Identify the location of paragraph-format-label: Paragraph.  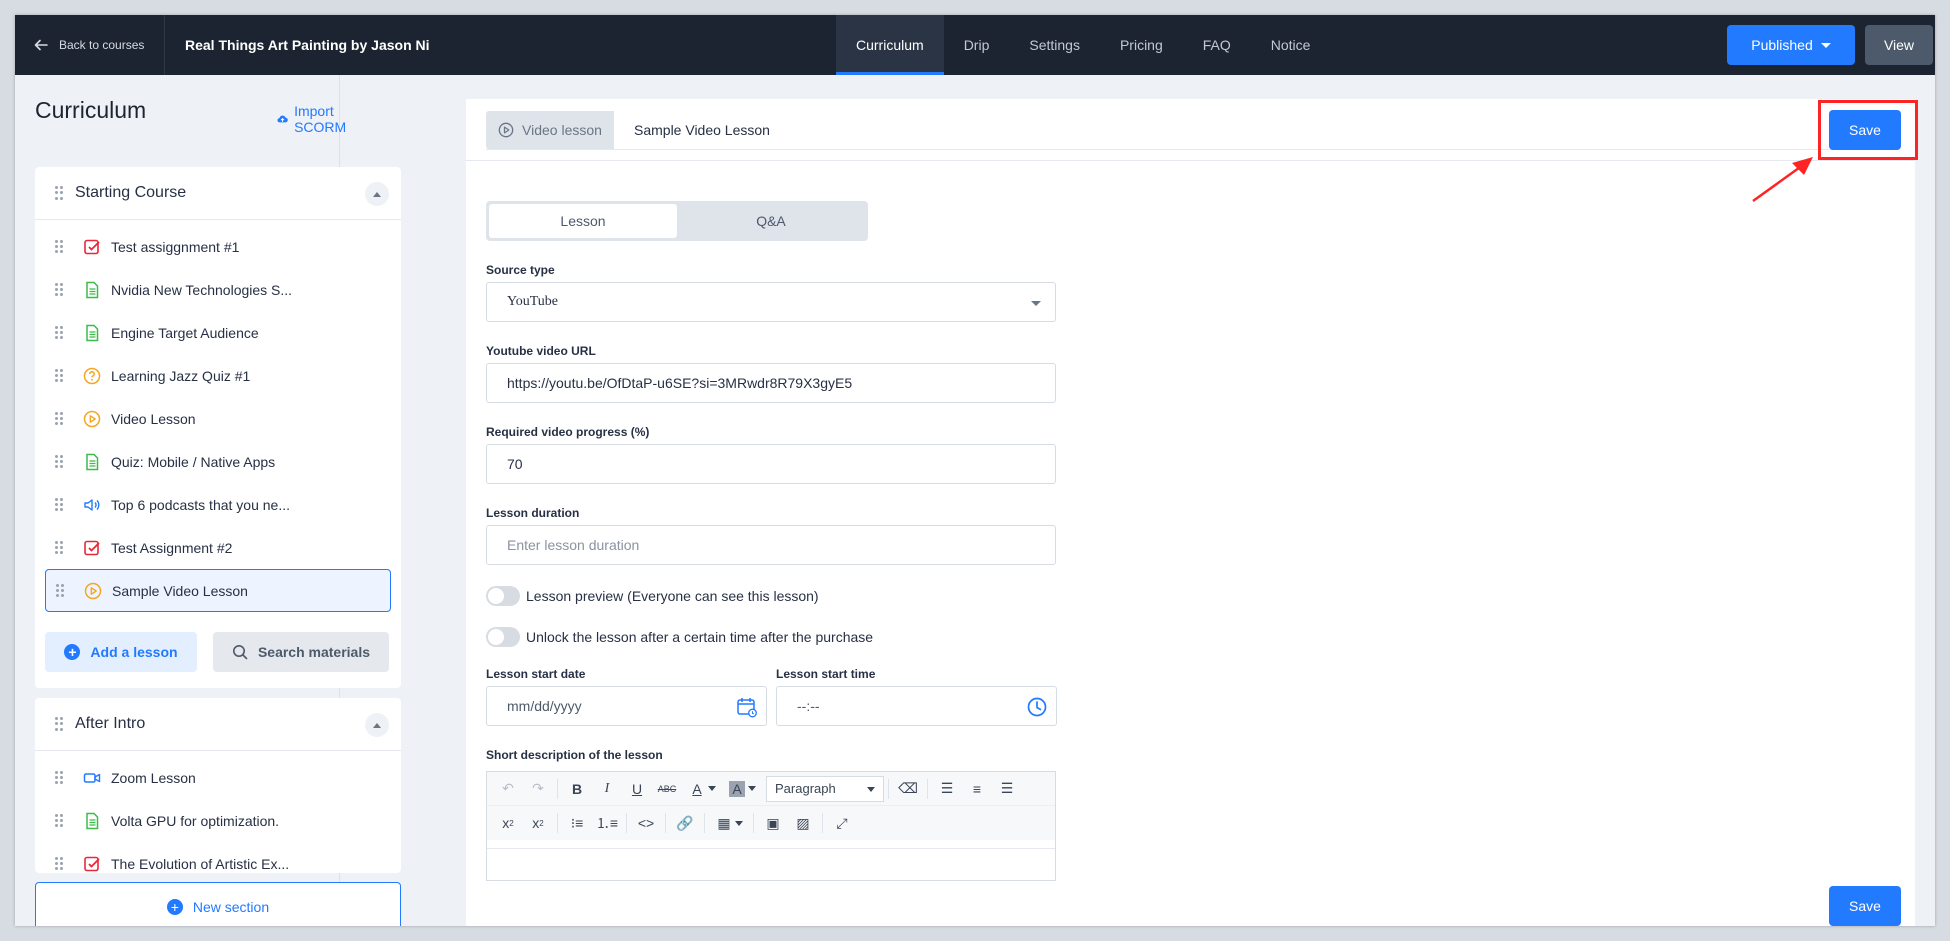
(805, 788).